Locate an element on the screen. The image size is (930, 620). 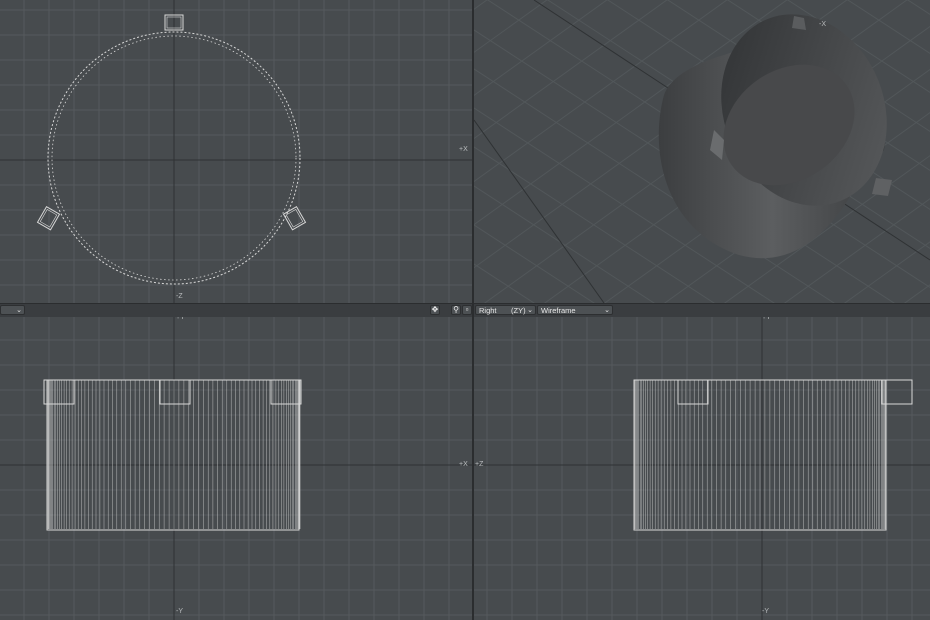
render-mode-dropdown: Wireframe ⌄ is located at coordinates (575, 310).